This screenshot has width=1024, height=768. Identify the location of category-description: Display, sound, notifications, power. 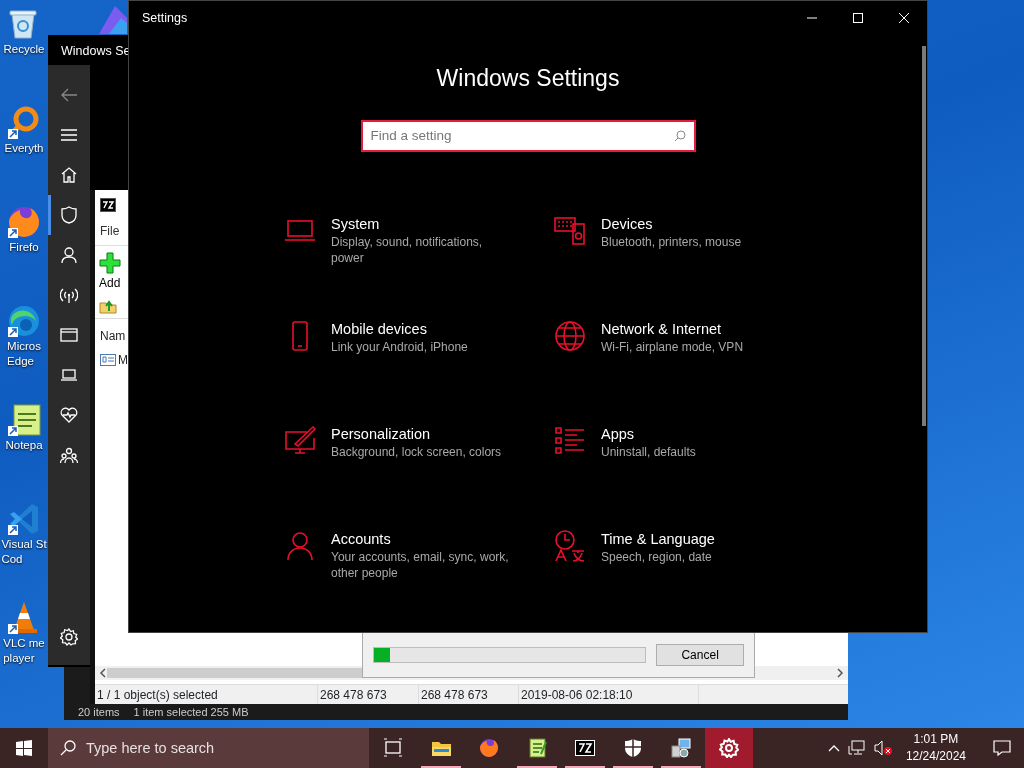
(407, 249).